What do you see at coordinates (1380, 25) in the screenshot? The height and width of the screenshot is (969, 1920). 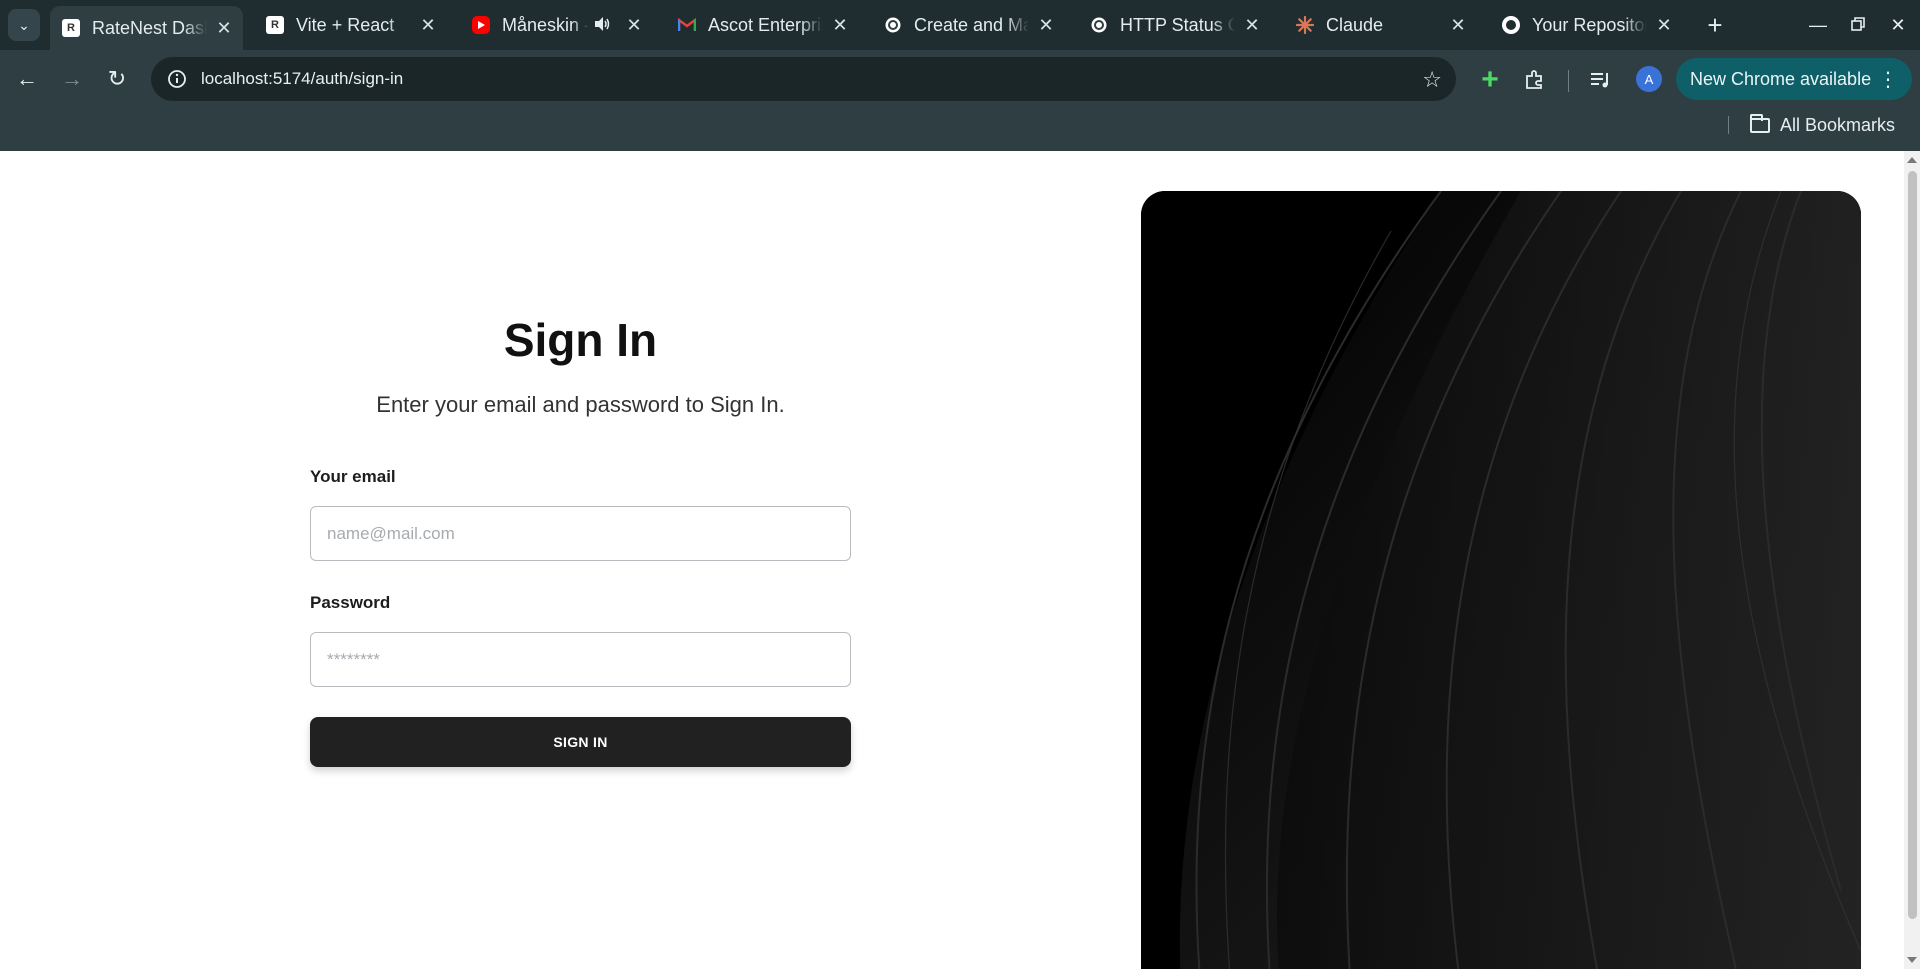 I see `tab-claude: Claude ✕` at bounding box center [1380, 25].